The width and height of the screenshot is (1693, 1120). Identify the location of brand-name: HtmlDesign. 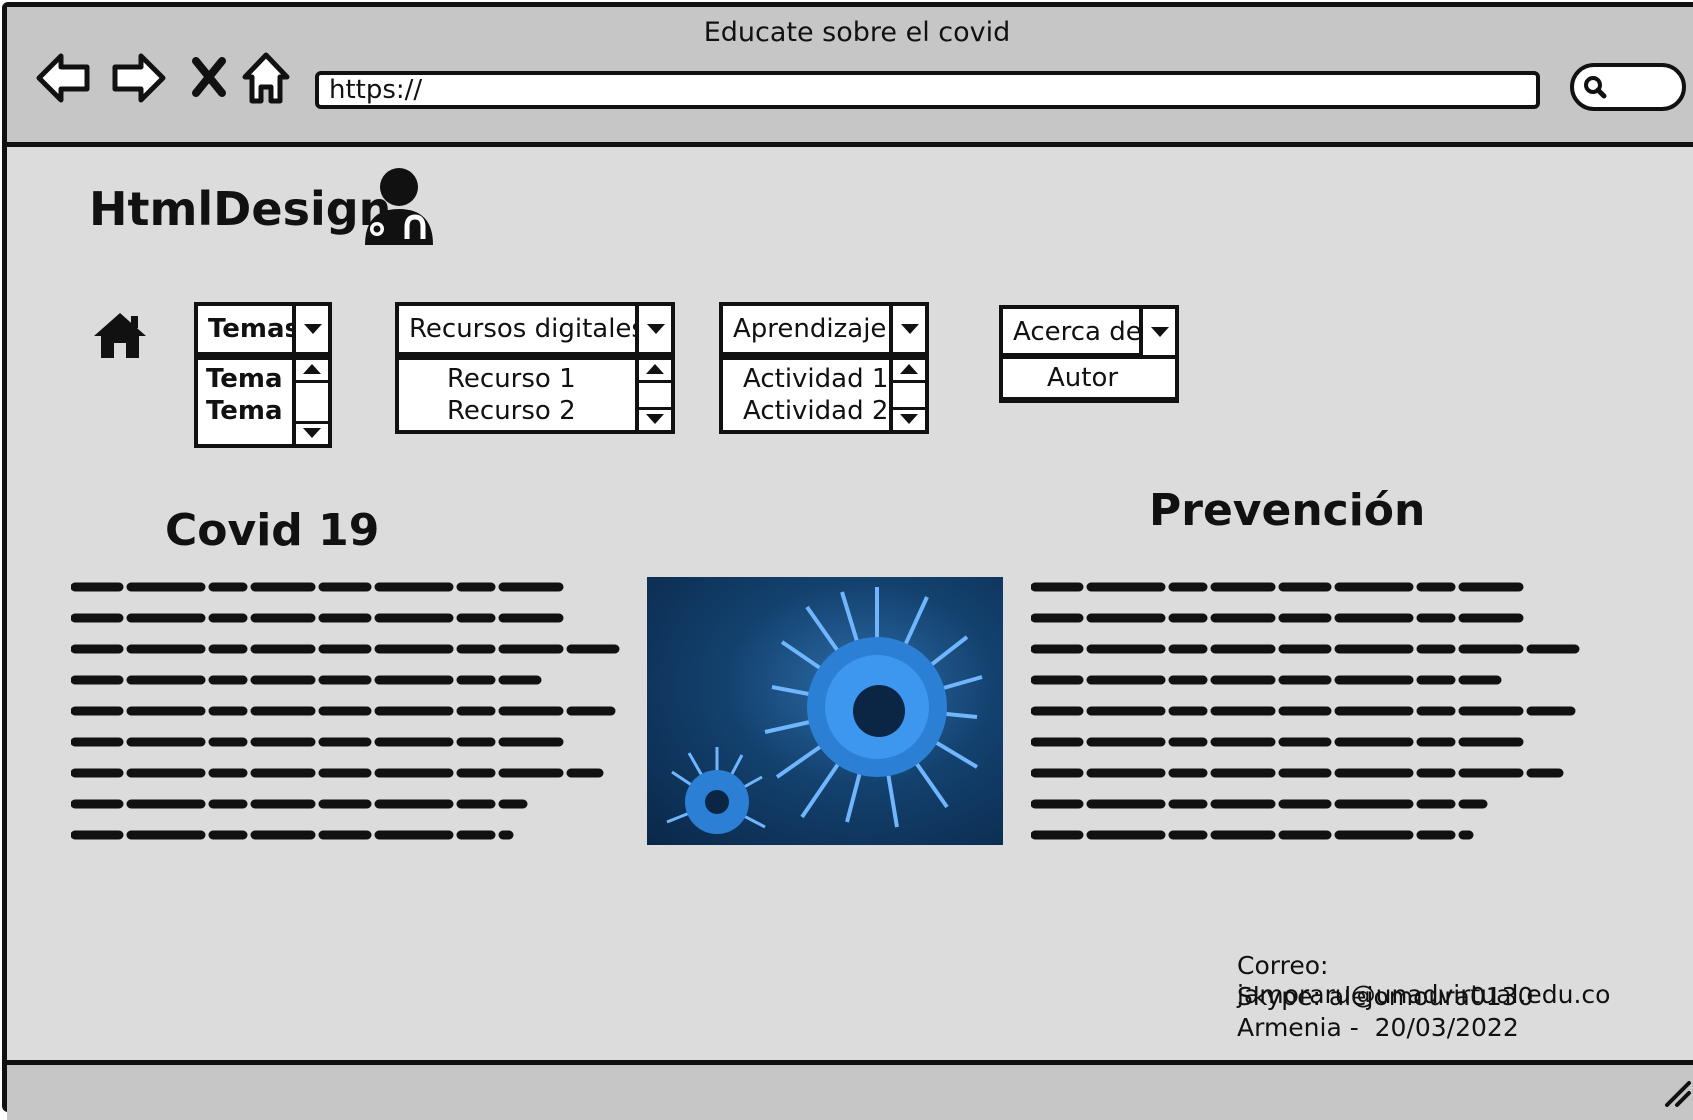
(240, 209).